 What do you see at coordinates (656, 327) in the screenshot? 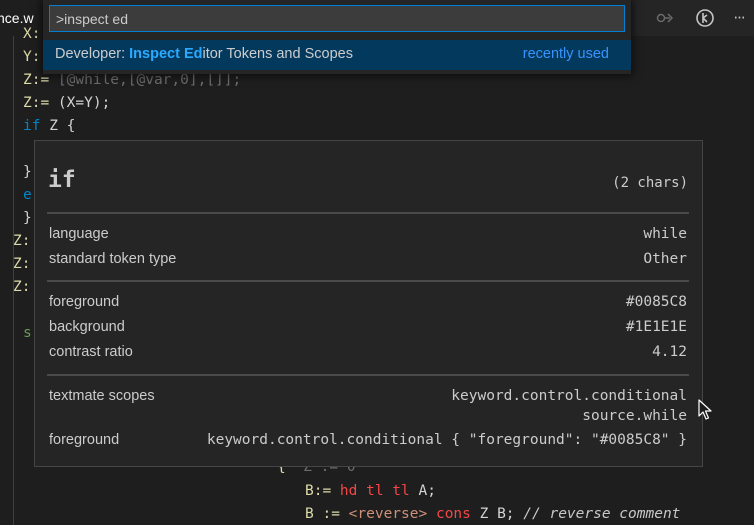
I see `background-value: #1E1E1E` at bounding box center [656, 327].